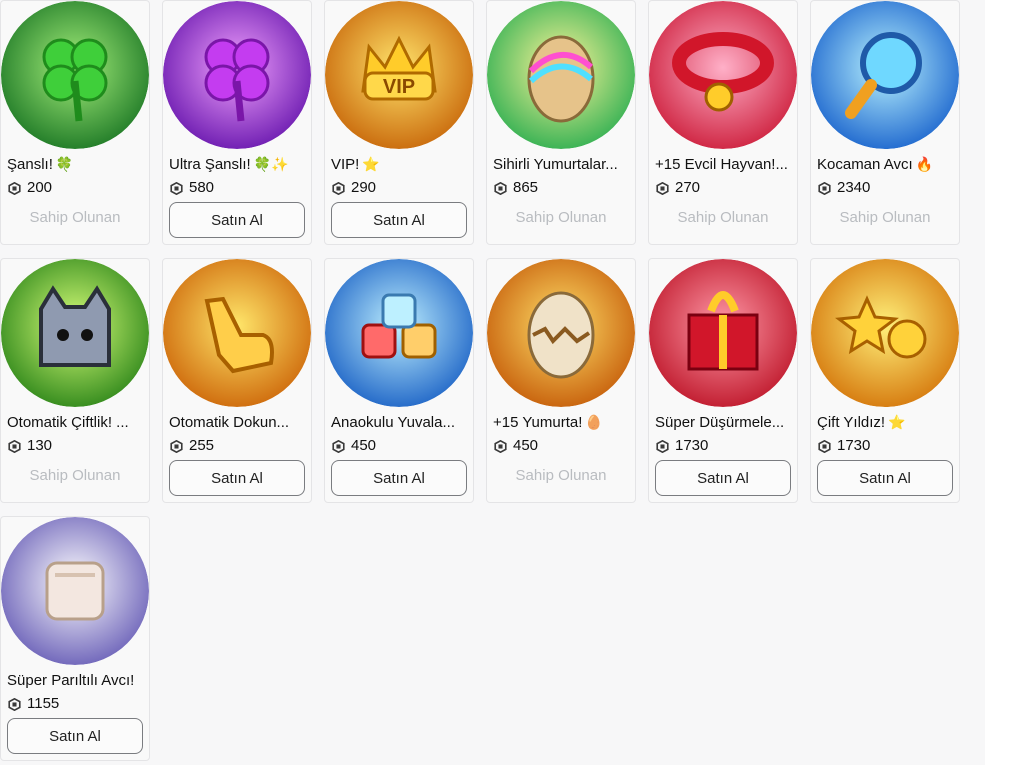 This screenshot has height=765, width=1018. I want to click on game-pass-card: Çift Yıldız! ⭐ 1730 Satın Al, so click(885, 380).